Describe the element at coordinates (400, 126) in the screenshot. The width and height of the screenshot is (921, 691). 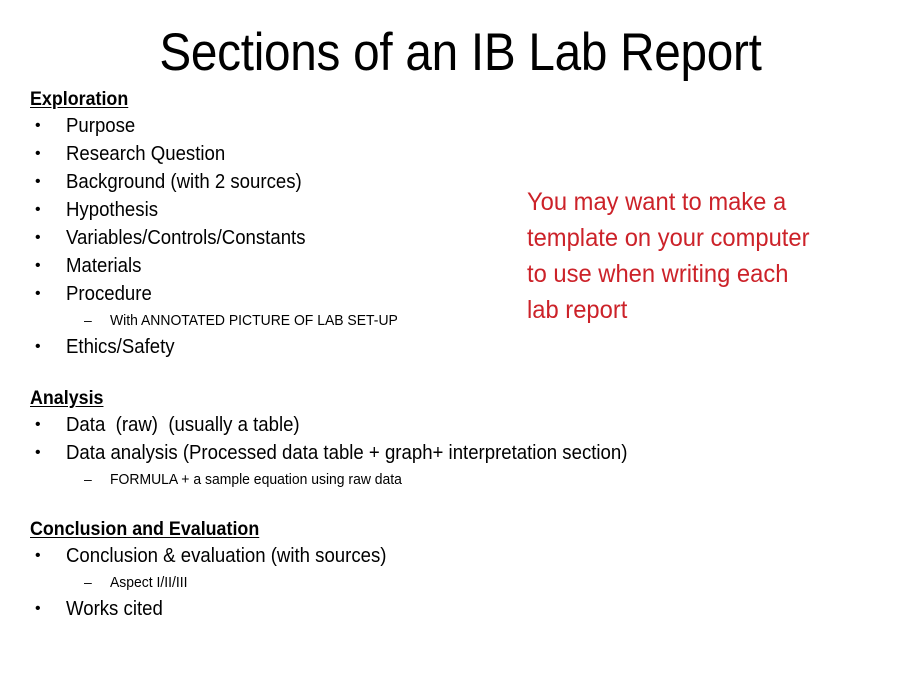
I see `list-item: • Purpose` at that location.